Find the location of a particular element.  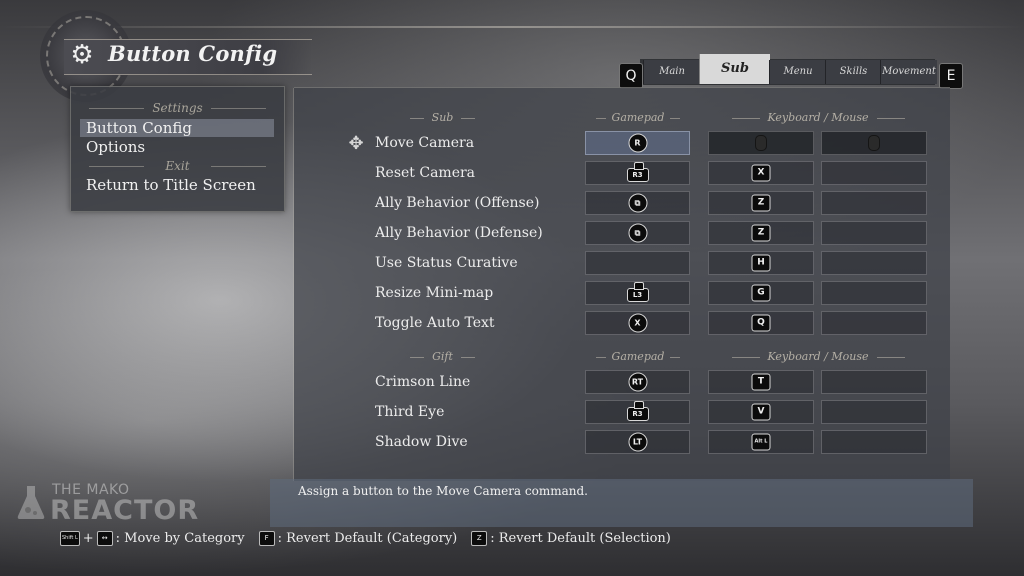

menu-heading-exit: Exit is located at coordinates (177, 166).